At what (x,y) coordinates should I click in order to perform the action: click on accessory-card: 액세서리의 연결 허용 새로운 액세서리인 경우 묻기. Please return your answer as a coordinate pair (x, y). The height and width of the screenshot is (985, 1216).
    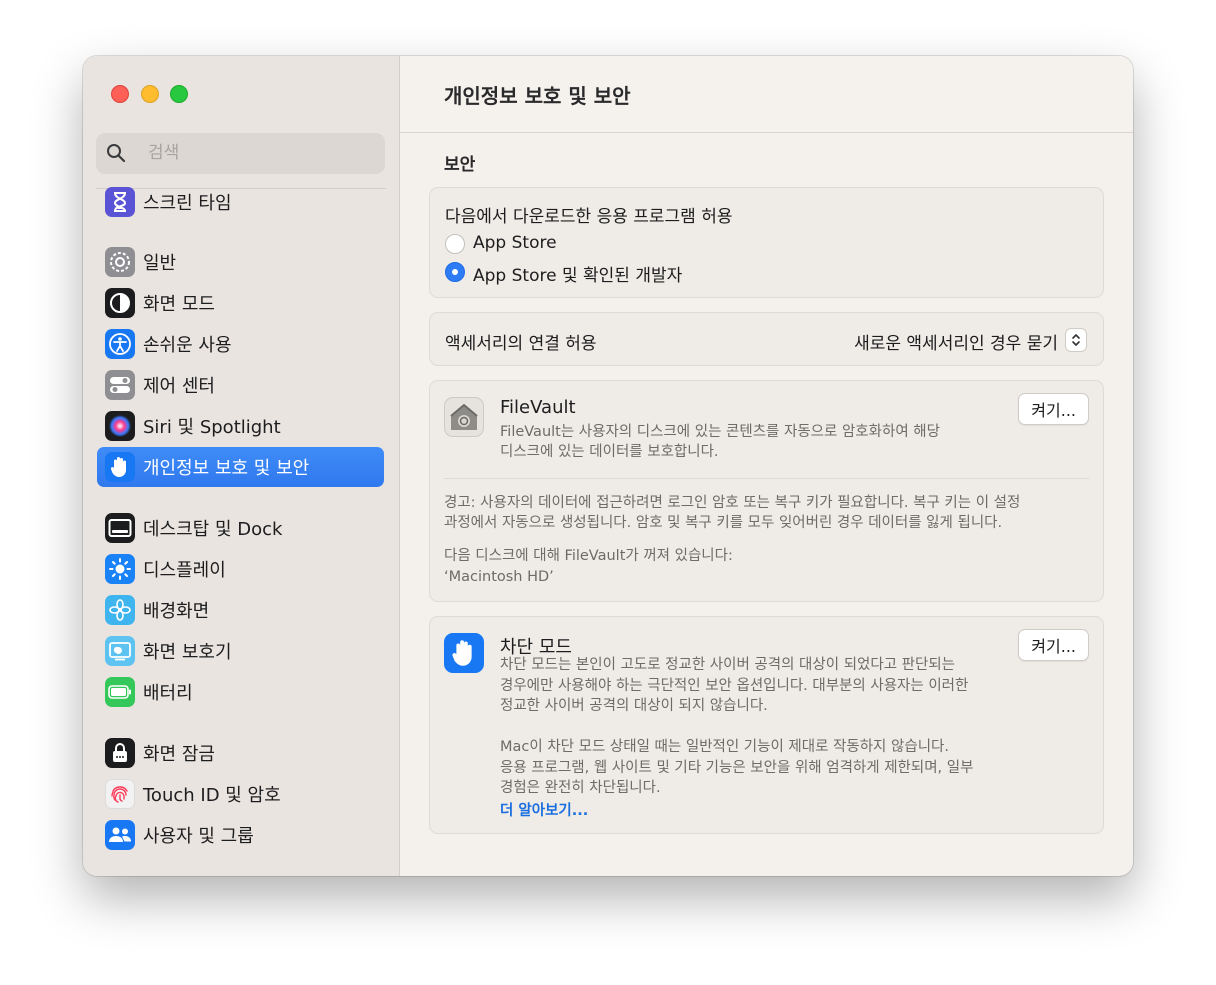
    Looking at the image, I should click on (766, 339).